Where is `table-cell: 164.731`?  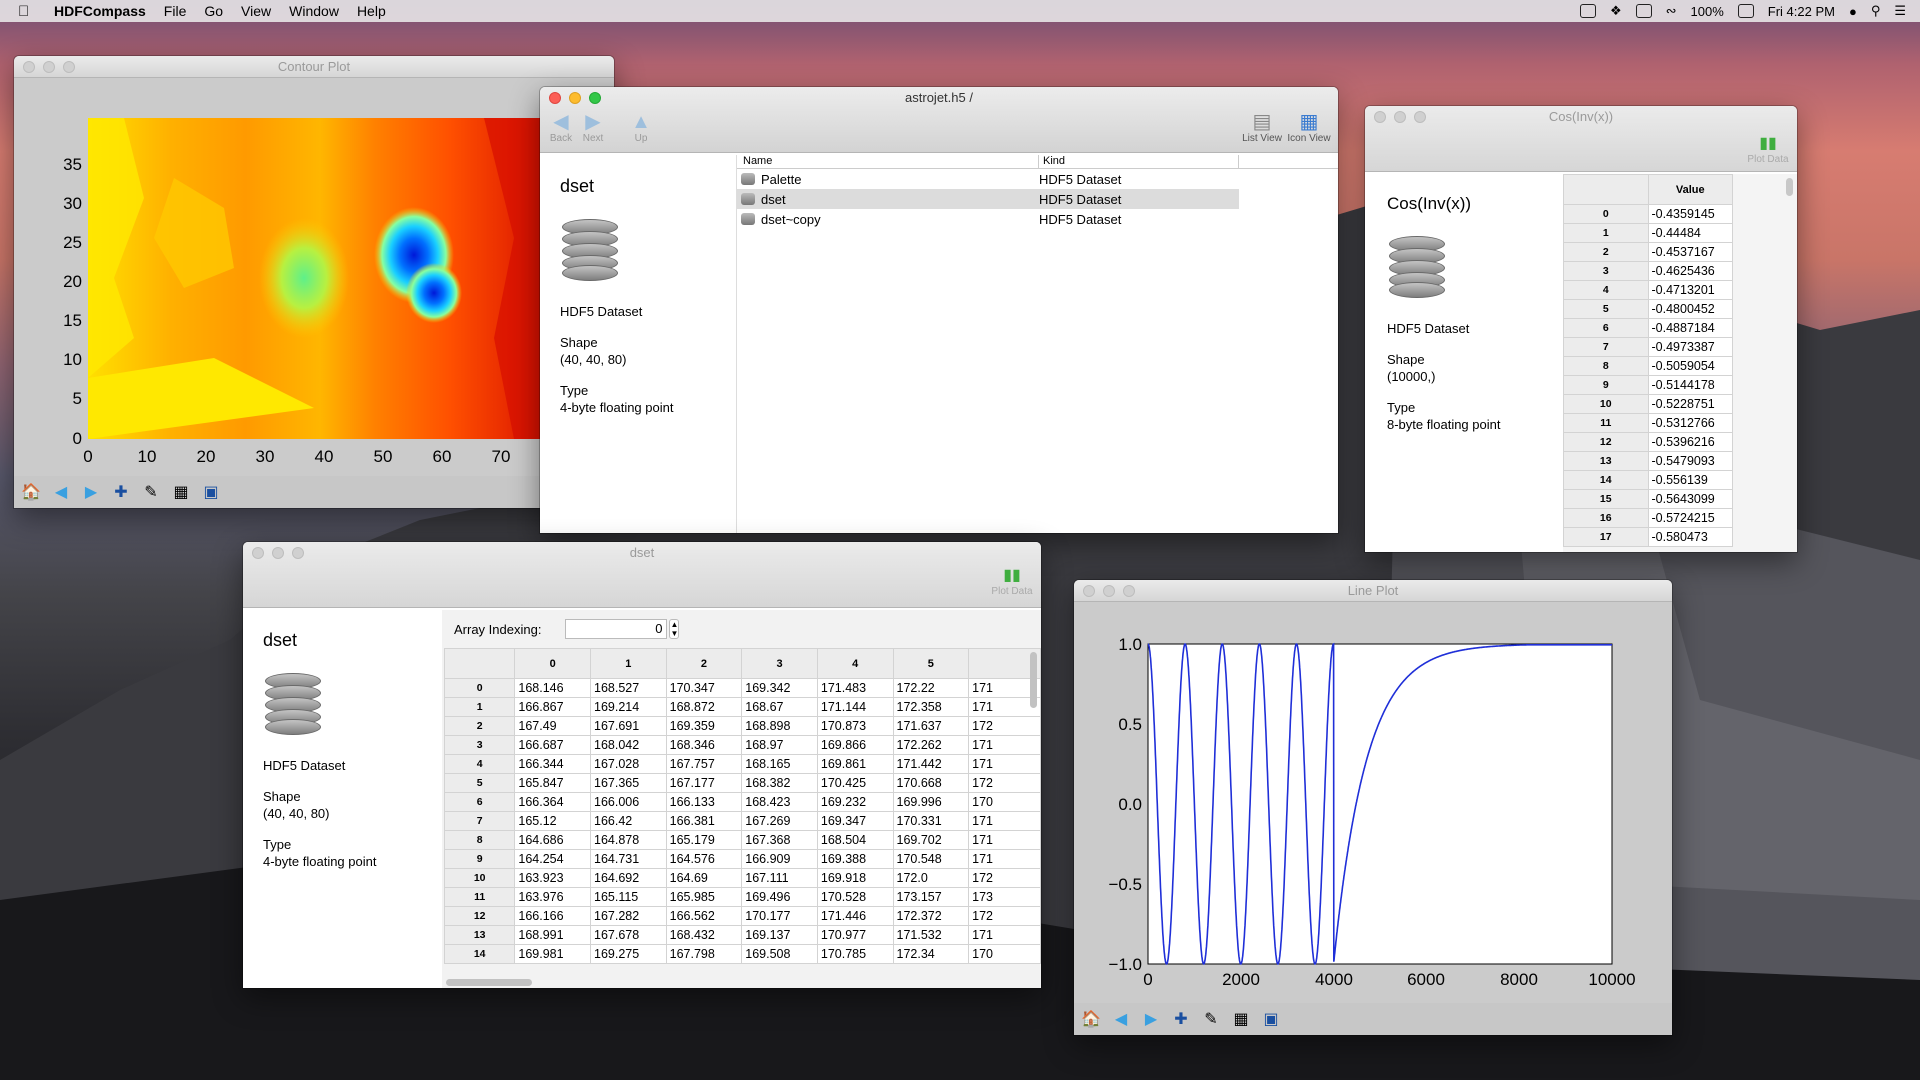
table-cell: 164.731 is located at coordinates (628, 859).